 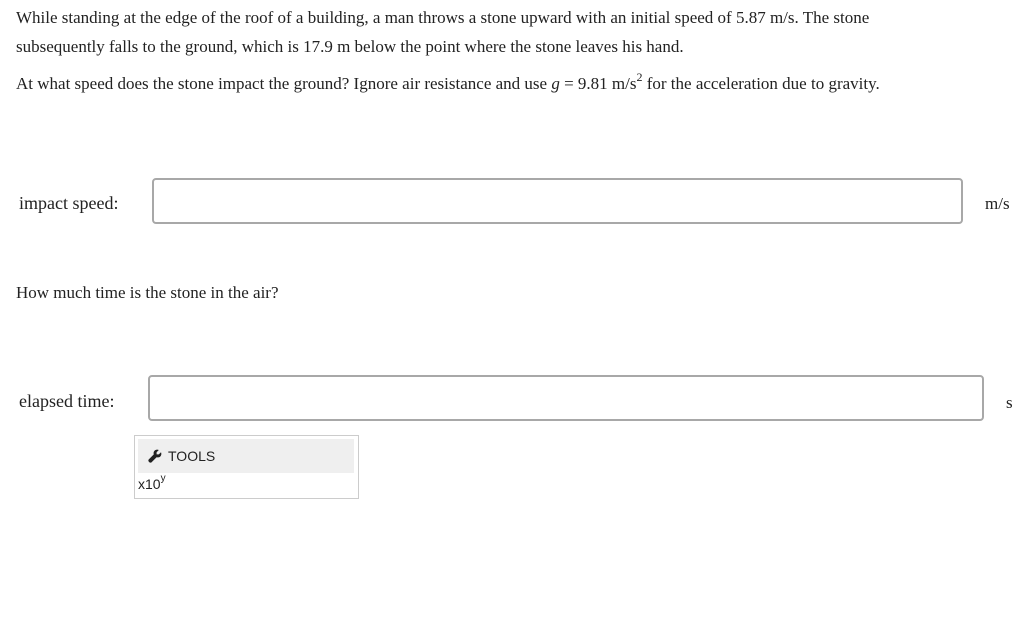 I want to click on elapsed-time-input, so click(x=566, y=398).